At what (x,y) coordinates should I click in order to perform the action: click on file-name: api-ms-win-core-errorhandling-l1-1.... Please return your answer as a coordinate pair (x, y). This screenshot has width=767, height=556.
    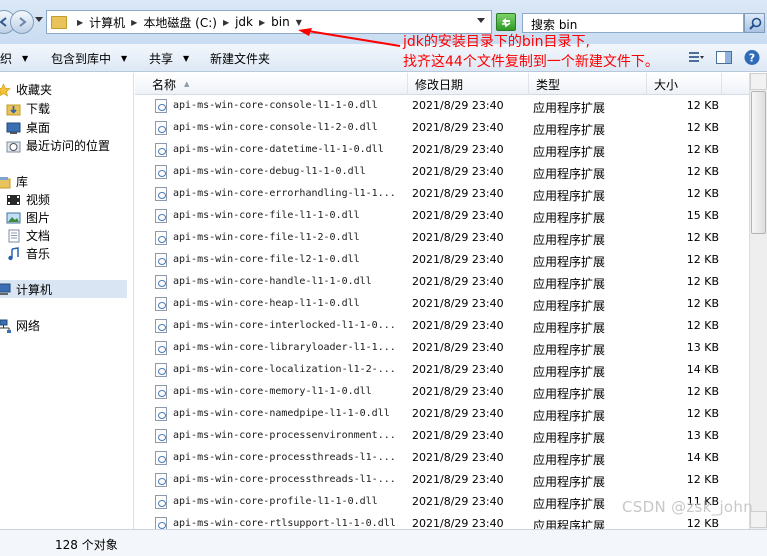
    Looking at the image, I should click on (284, 193).